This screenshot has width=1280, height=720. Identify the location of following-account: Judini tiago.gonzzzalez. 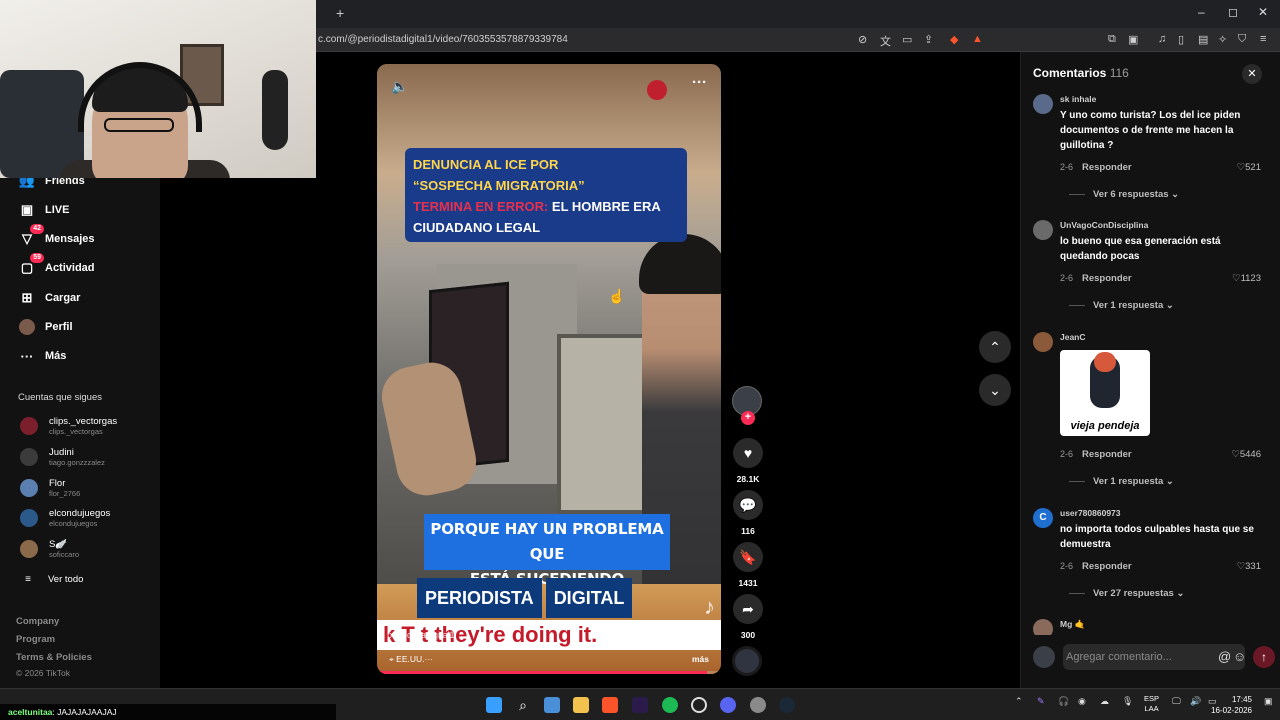
(62, 457).